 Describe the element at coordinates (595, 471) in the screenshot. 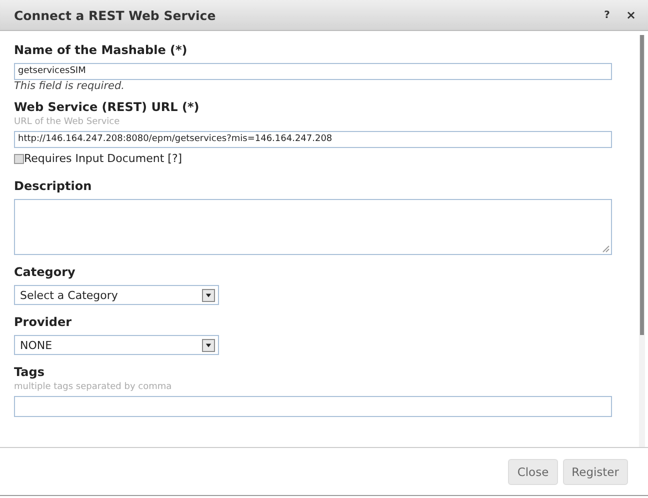

I see `register-button: Register` at that location.